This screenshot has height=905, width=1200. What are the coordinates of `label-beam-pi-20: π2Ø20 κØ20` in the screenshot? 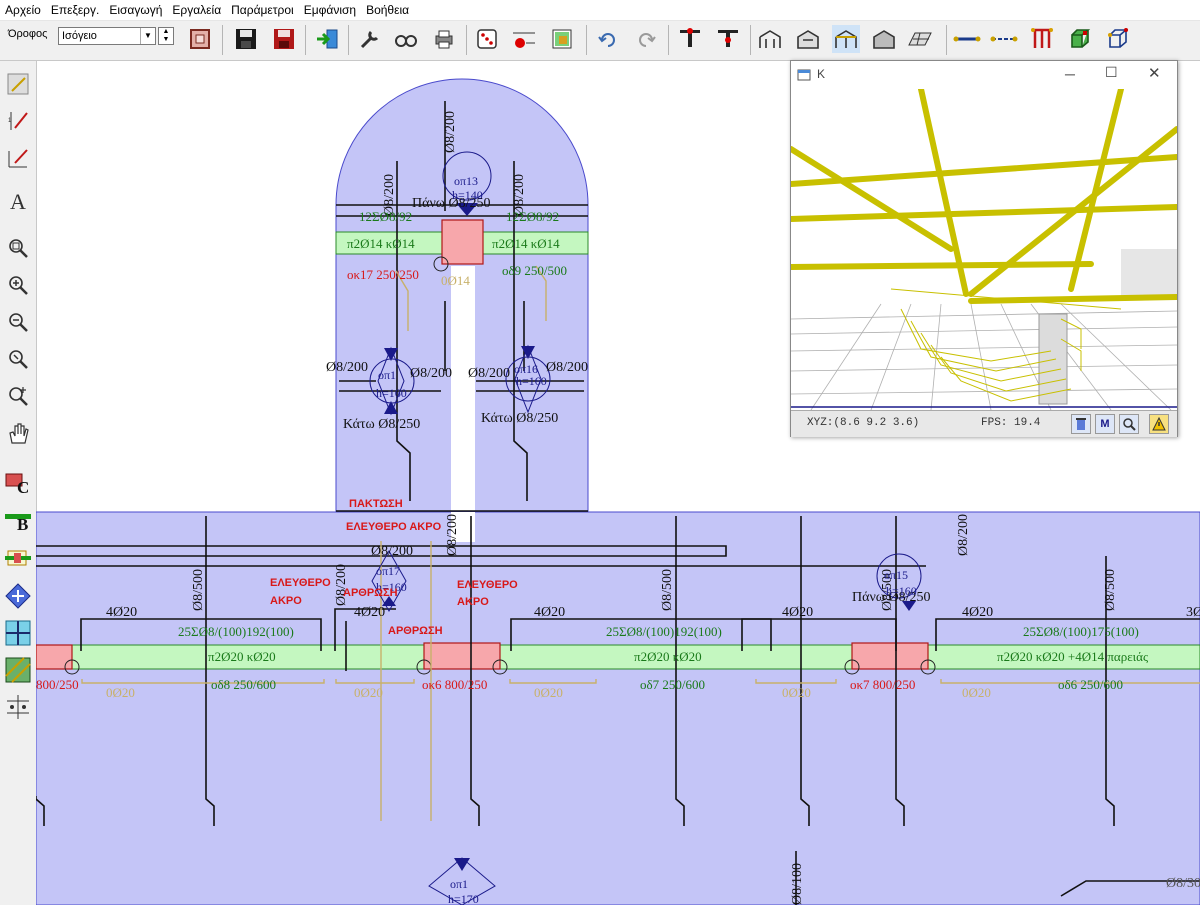 It's located at (668, 656).